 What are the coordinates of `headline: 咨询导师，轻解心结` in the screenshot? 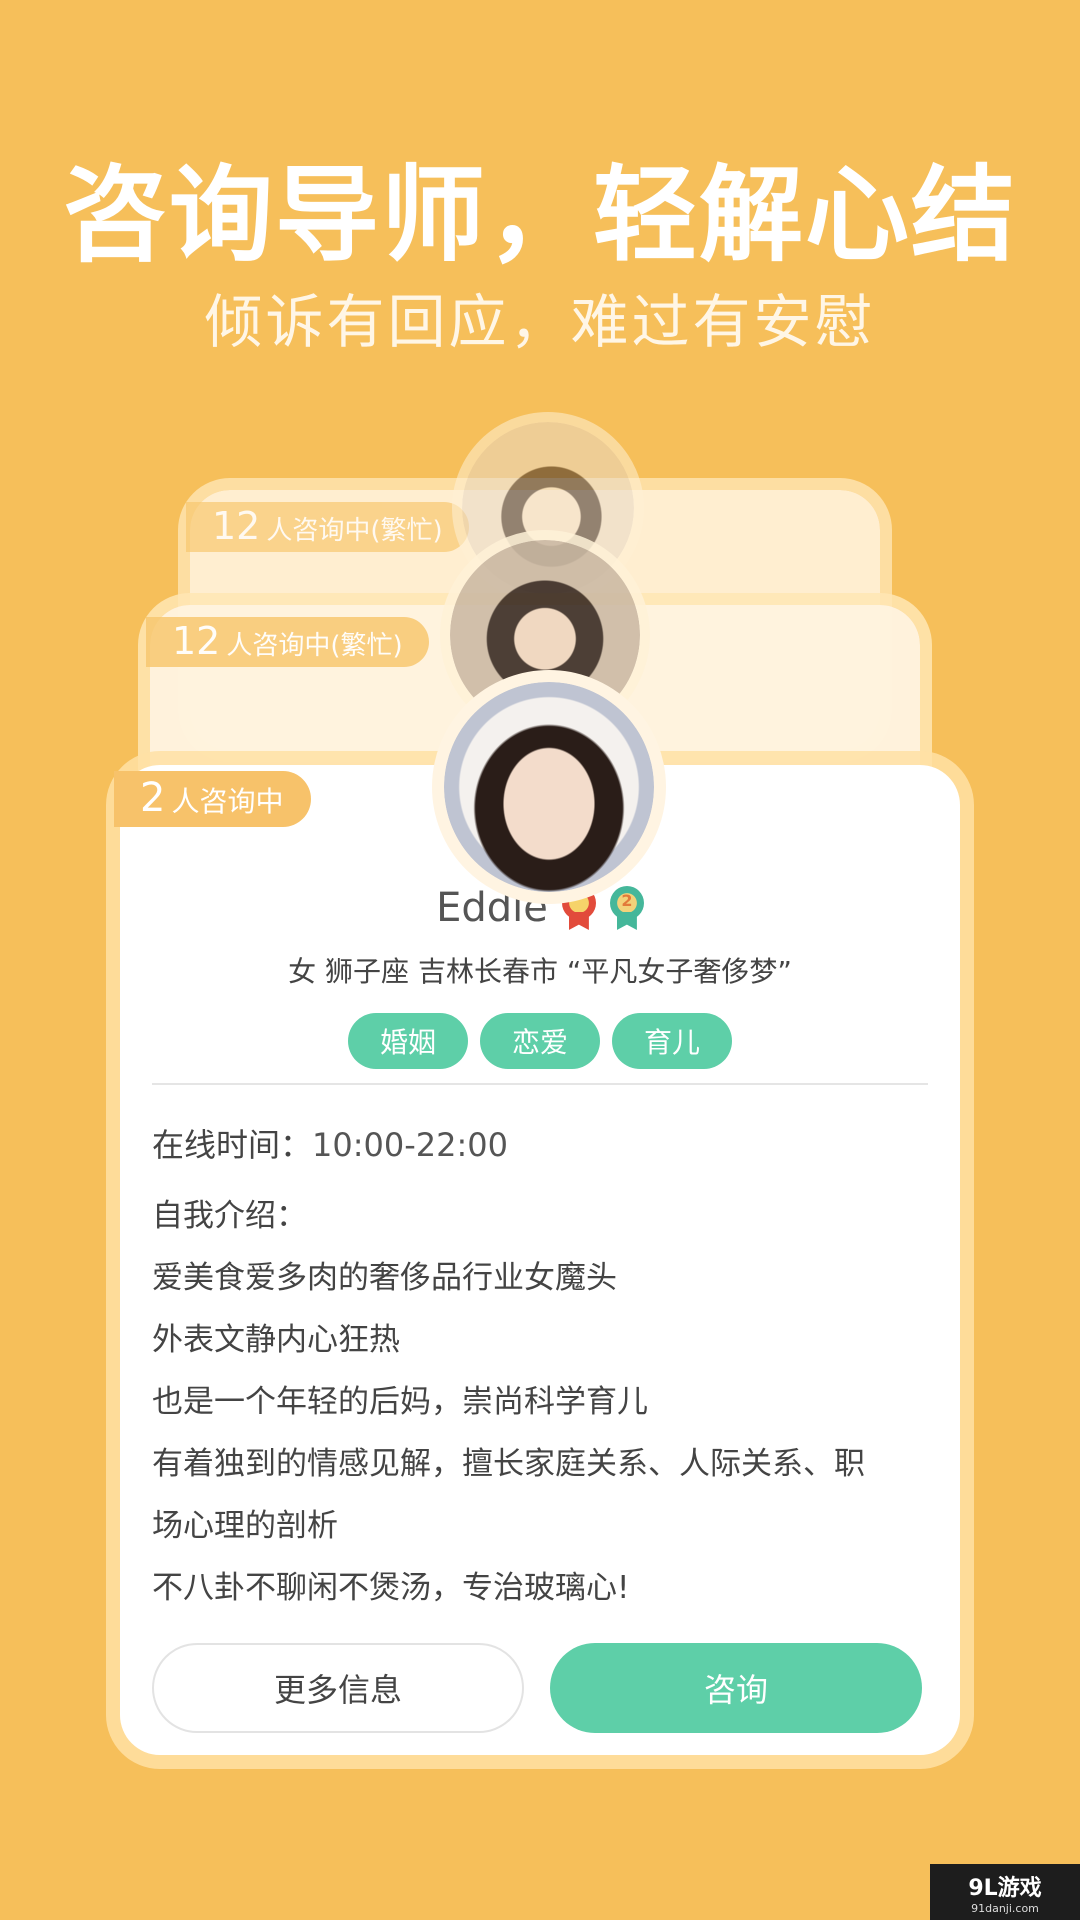 It's located at (539, 215).